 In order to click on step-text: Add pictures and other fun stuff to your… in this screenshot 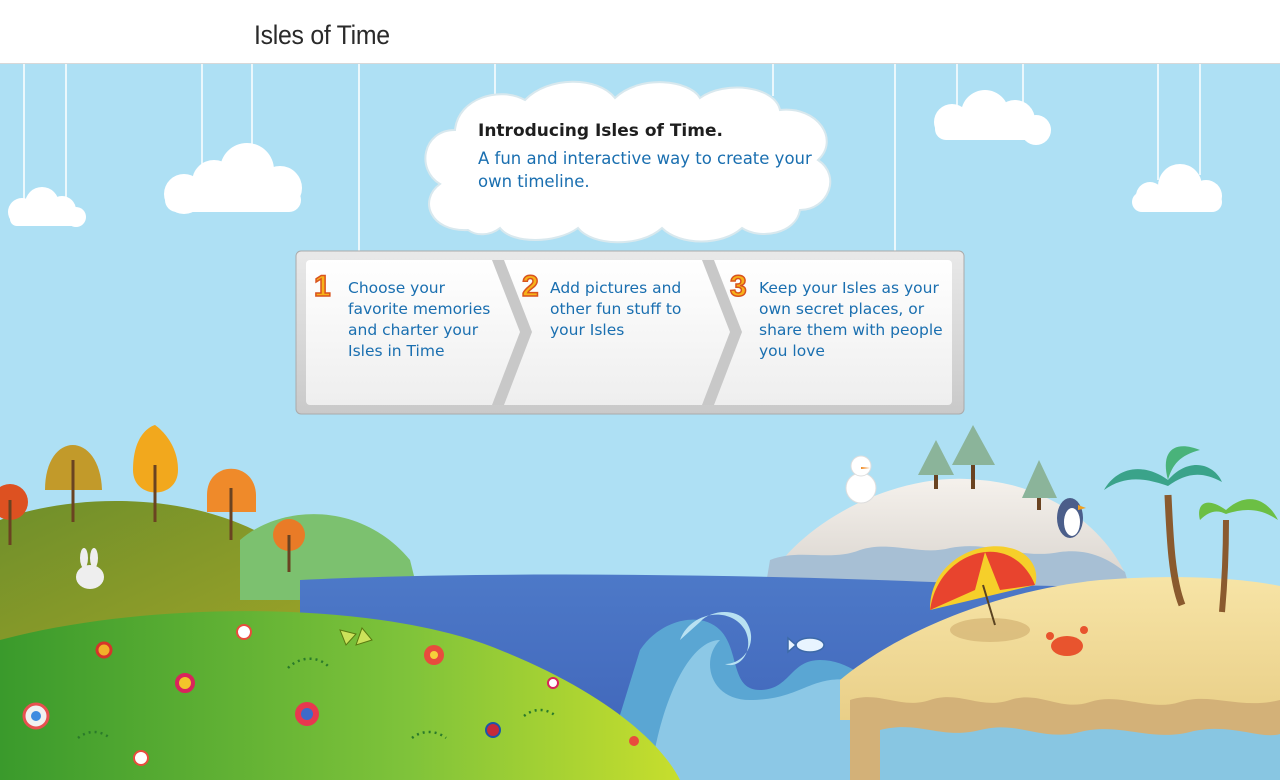, I will do `click(616, 309)`.